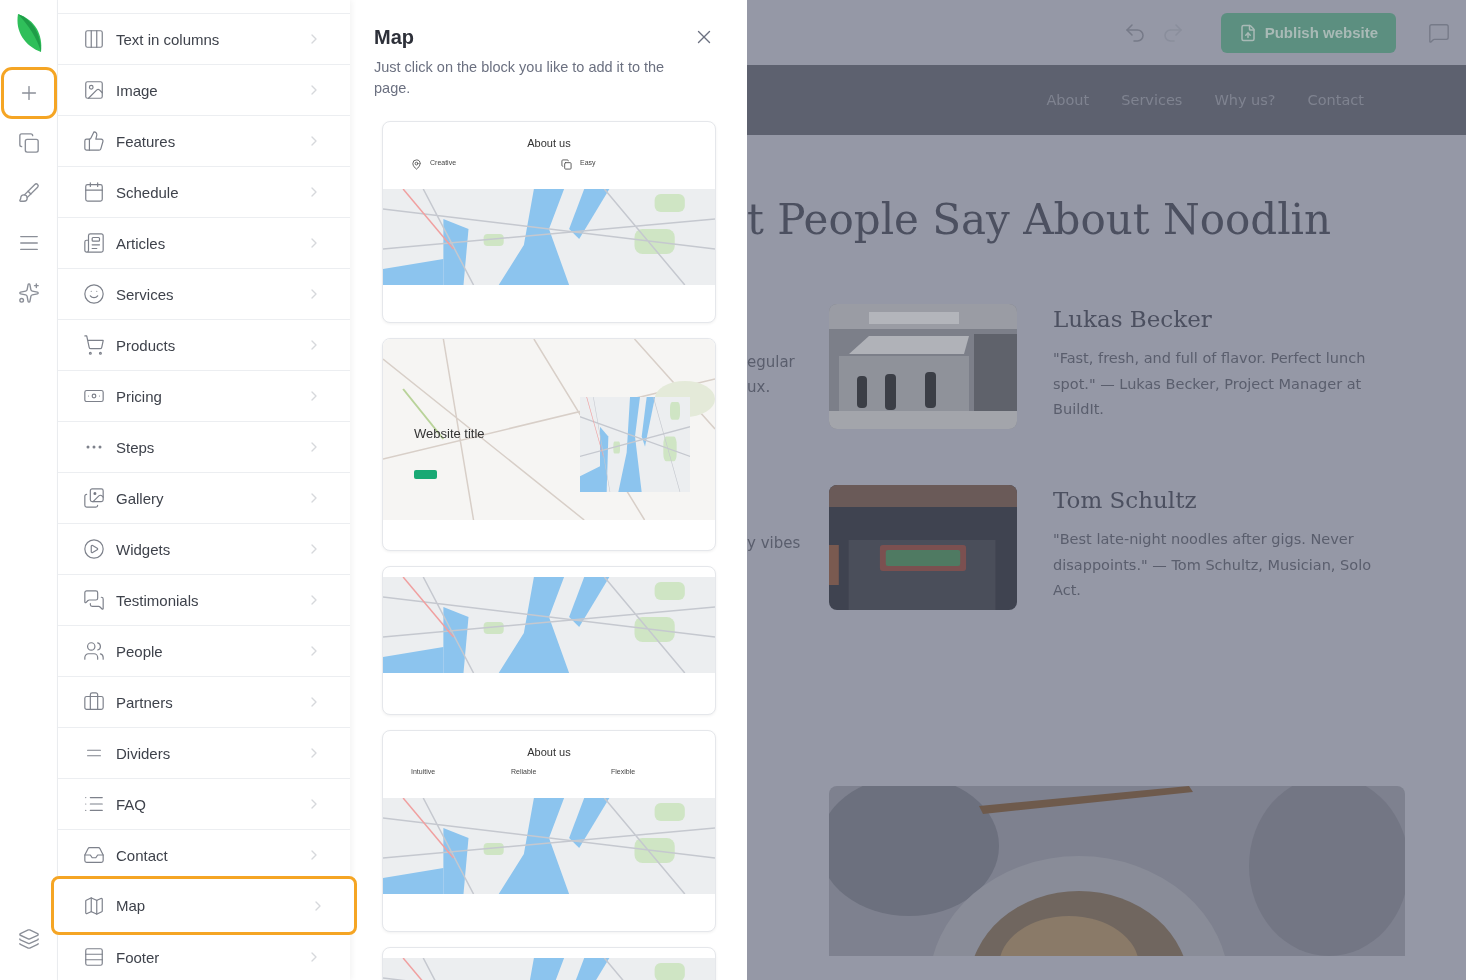 This screenshot has width=1466, height=980. I want to click on testimonial-quote: "Fast, fresh, and full of flavor. Perfect lunch spot." — Lukas Becker, Project Manager at BuildIt., so click(1210, 384).